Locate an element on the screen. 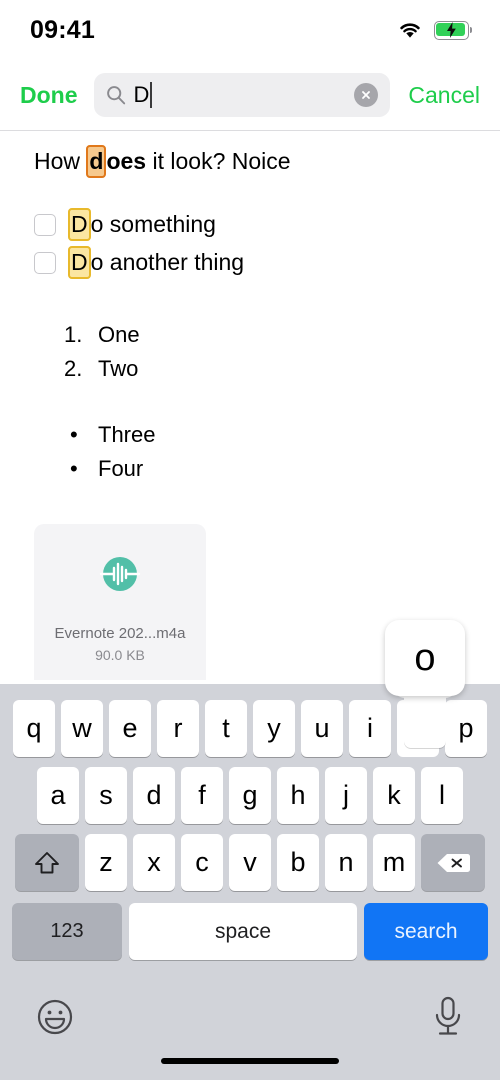  todo-item: Do another thing is located at coordinates (250, 263).